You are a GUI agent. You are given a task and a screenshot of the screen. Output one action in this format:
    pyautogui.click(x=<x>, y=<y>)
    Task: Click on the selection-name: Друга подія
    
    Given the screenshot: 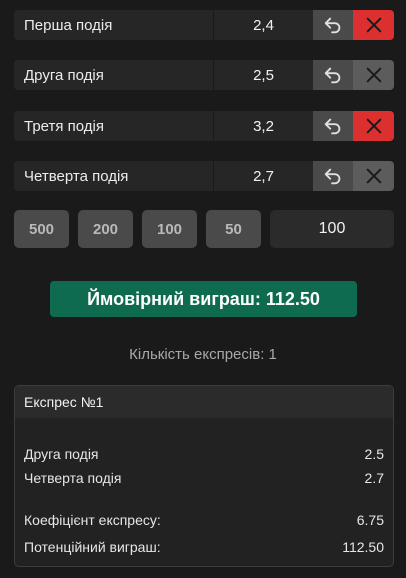 What is the action you would take?
    pyautogui.click(x=61, y=454)
    